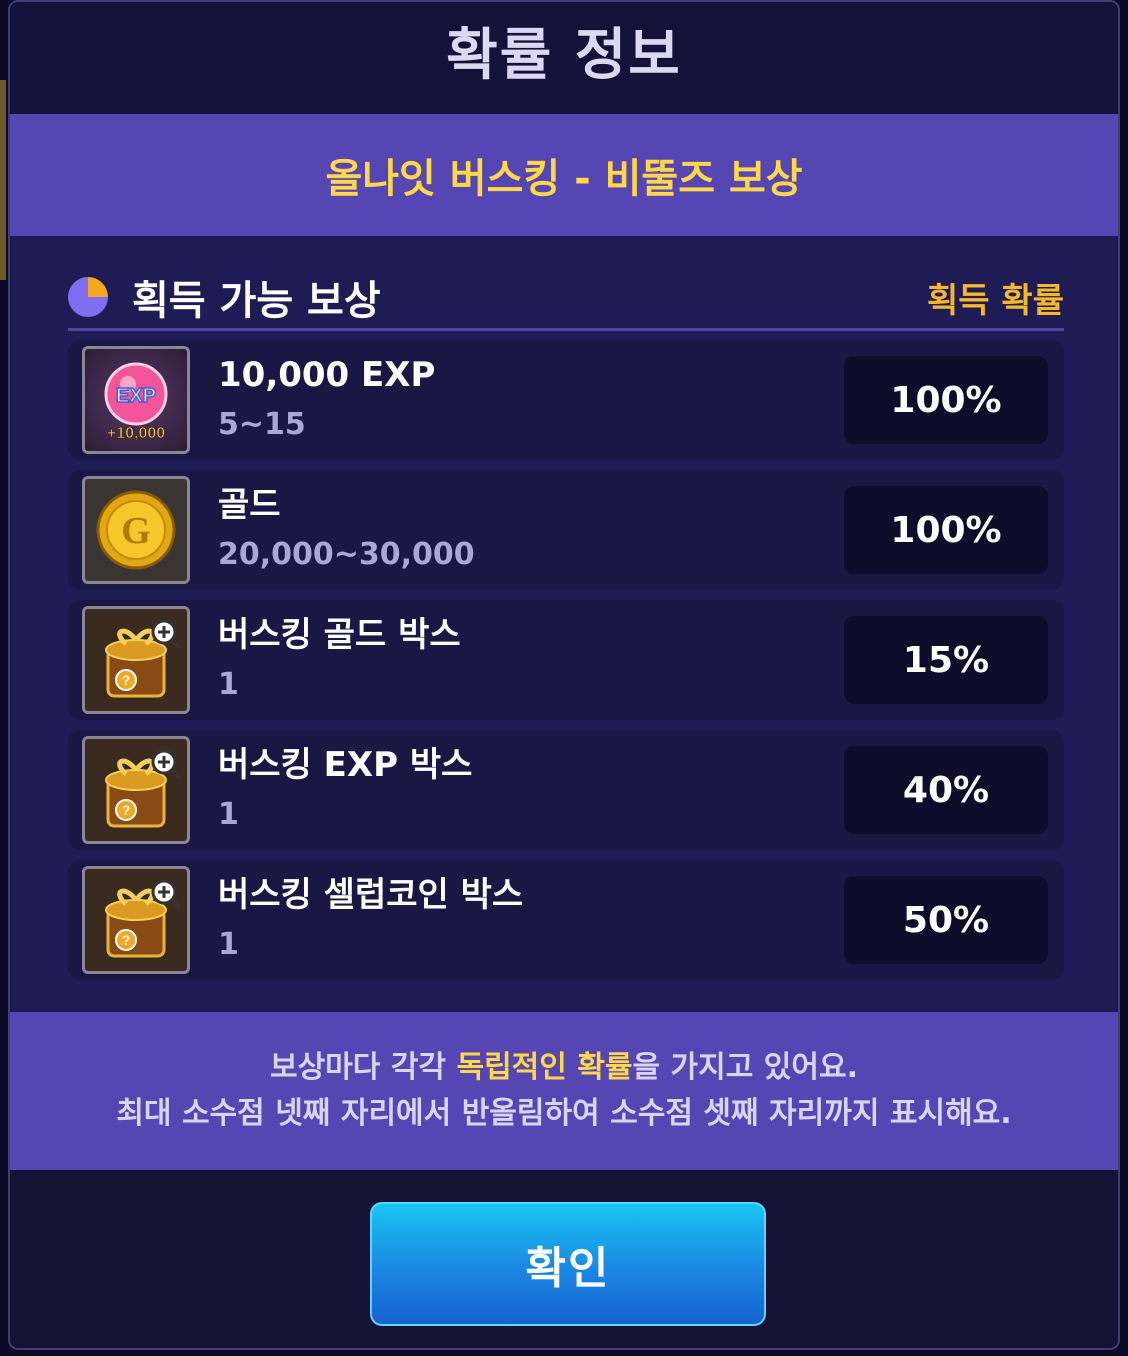 This screenshot has height=1356, width=1128. Describe the element at coordinates (564, 1113) in the screenshot. I see `info-line-2: 최대 소수점 넷째 자리에서 반올림하여 소수점 셋째 자리까지 표시해요.` at that location.